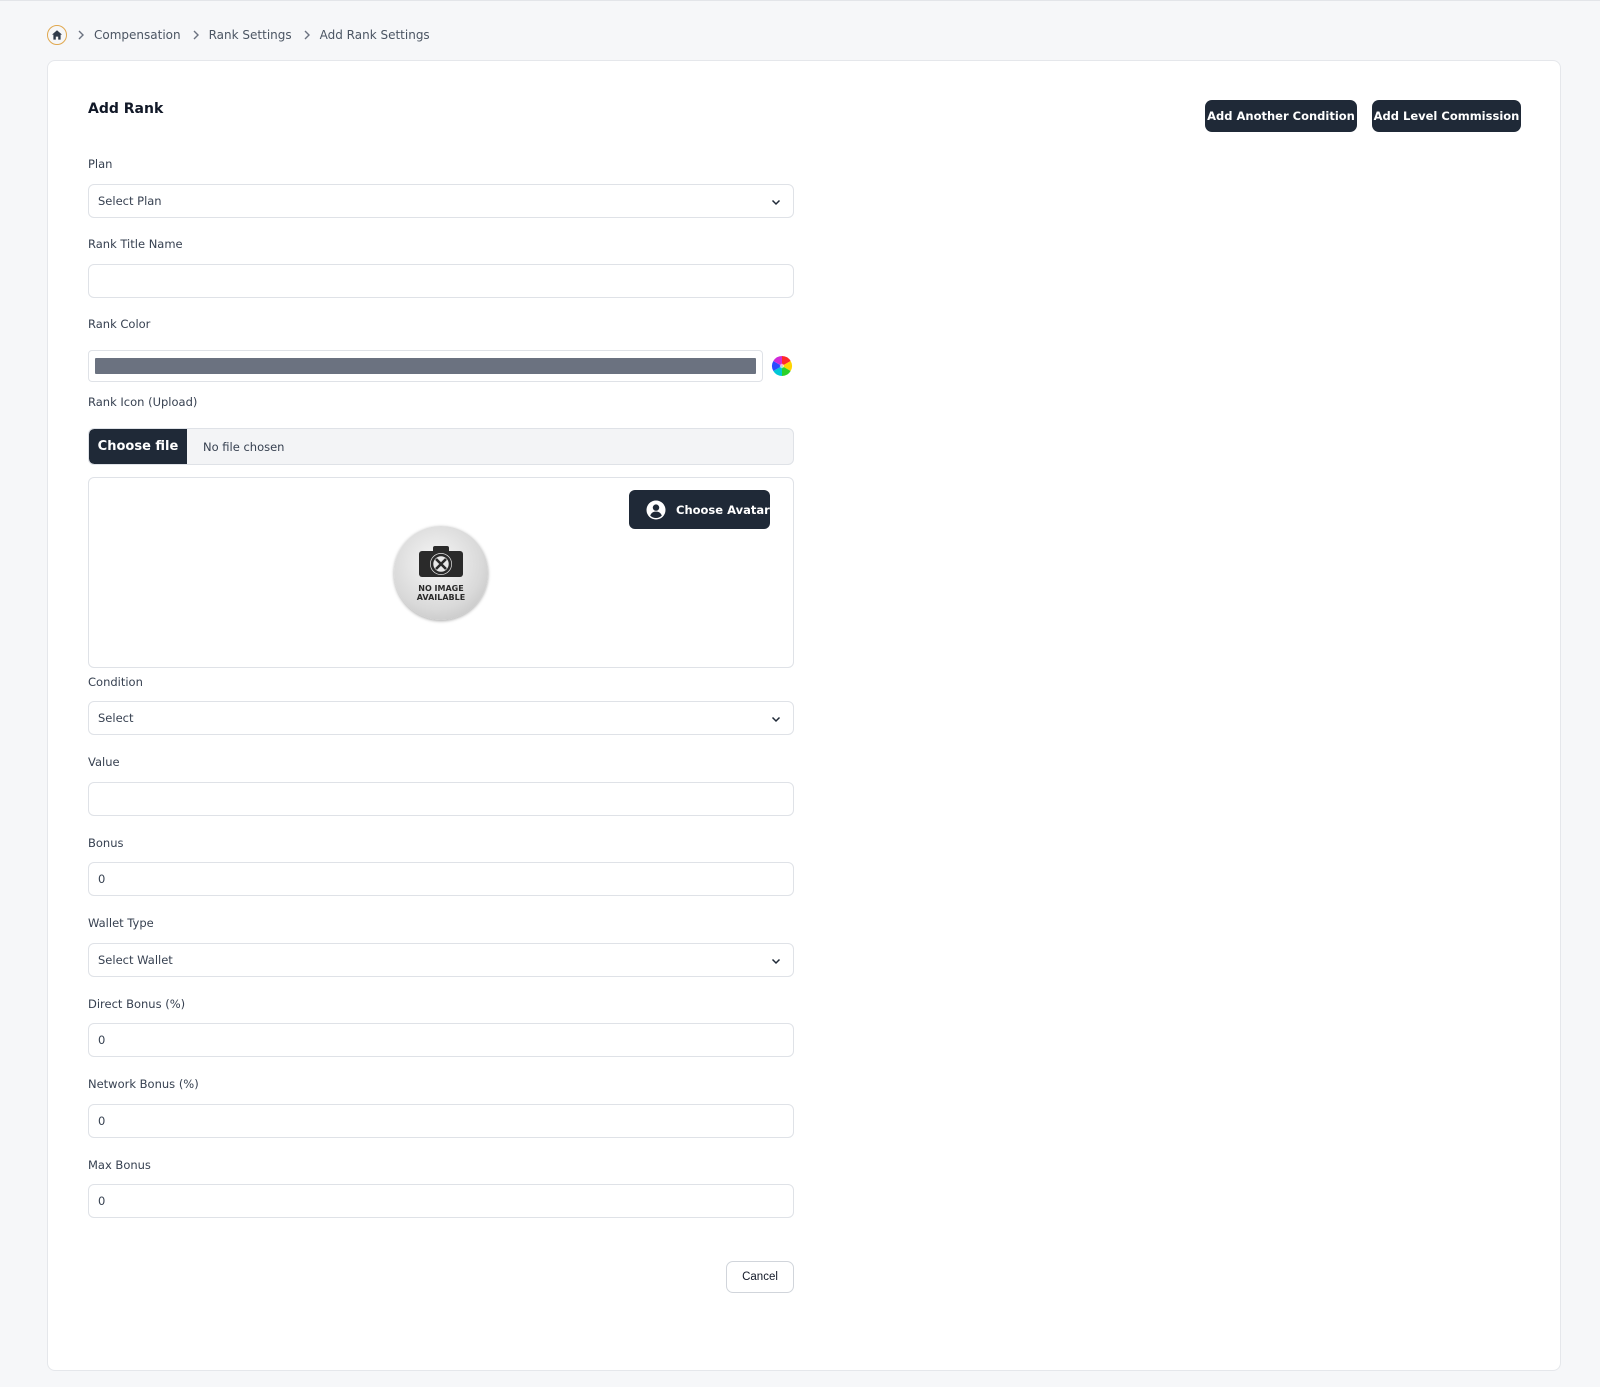  What do you see at coordinates (441, 879) in the screenshot?
I see `bonus-input: 0` at bounding box center [441, 879].